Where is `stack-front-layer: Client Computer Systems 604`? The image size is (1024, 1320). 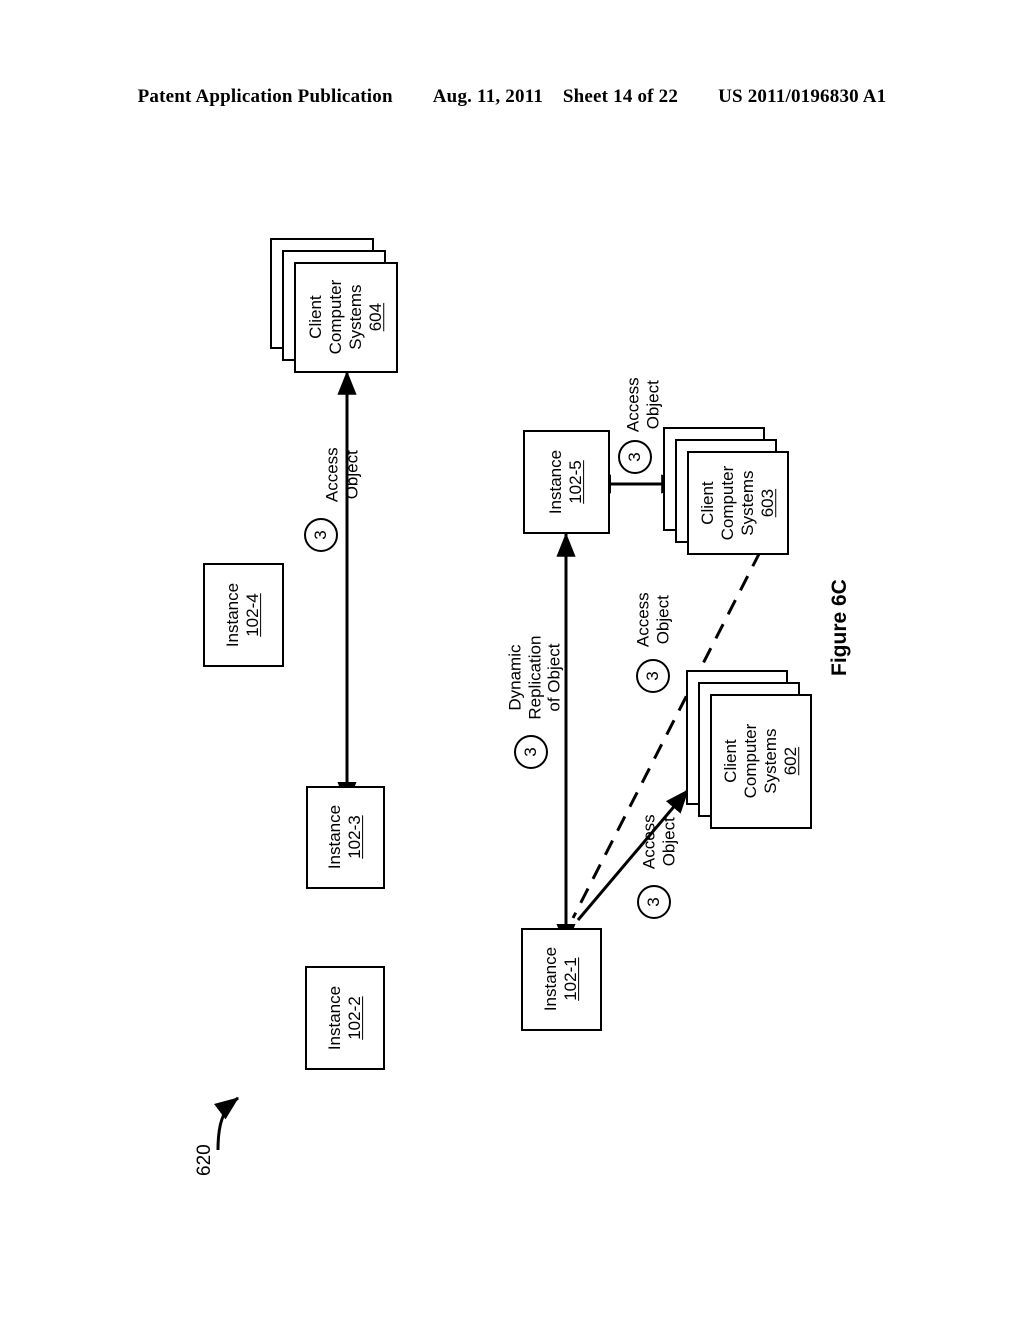
stack-front-layer: Client Computer Systems 604 is located at coordinates (346, 317).